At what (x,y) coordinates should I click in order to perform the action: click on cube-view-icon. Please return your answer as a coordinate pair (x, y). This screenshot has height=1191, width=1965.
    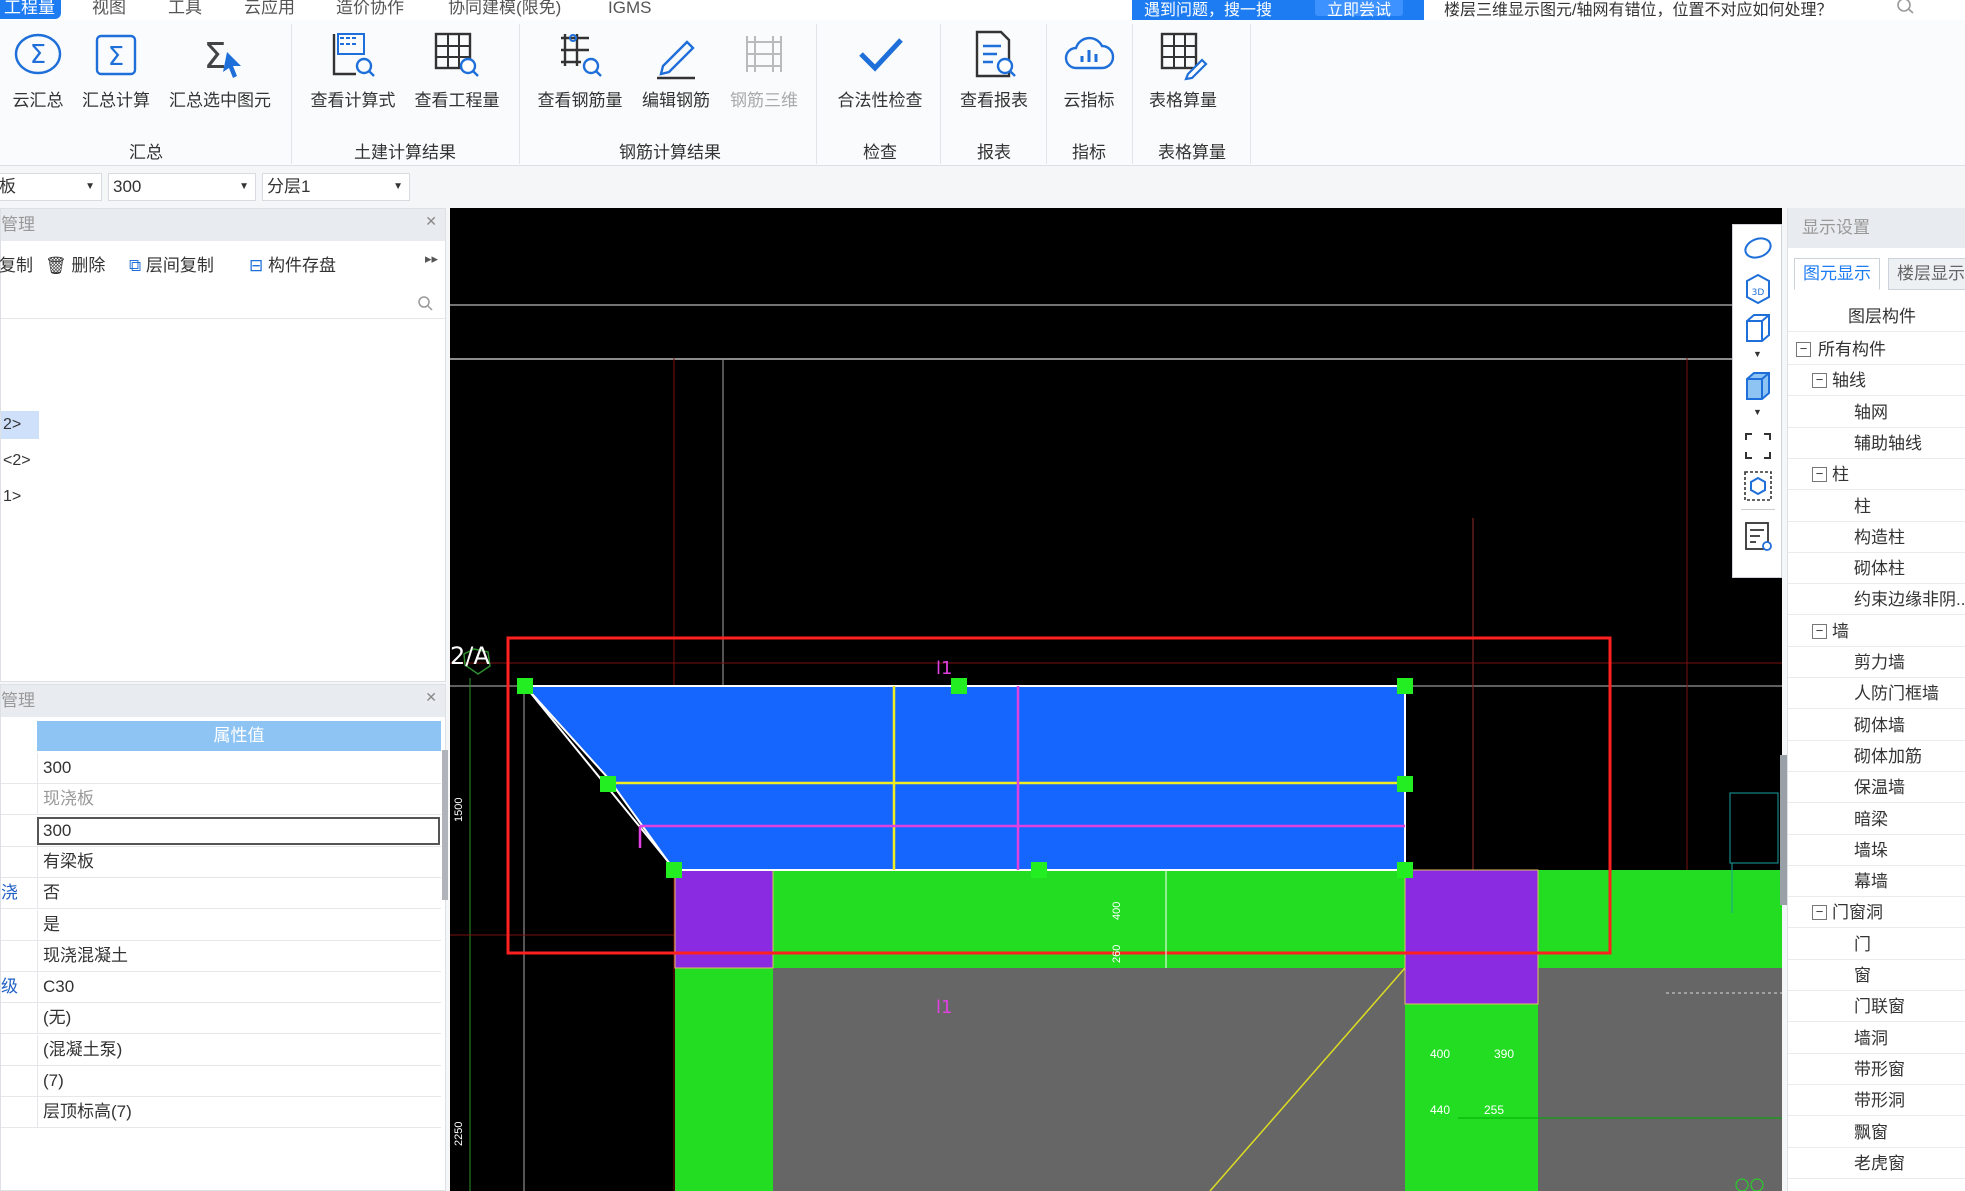
    Looking at the image, I should click on (1758, 328).